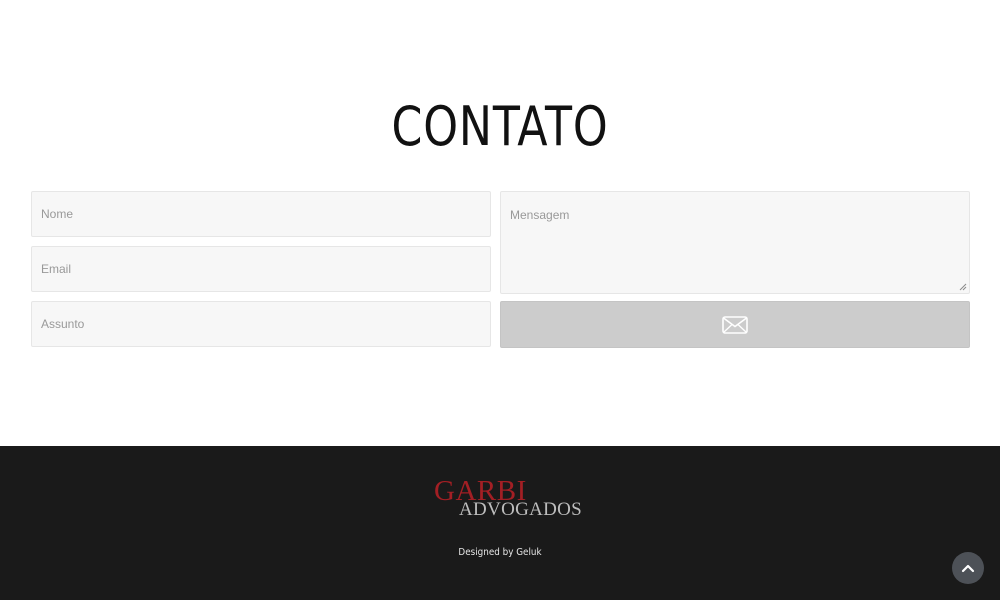 The width and height of the screenshot is (1000, 600). What do you see at coordinates (963, 287) in the screenshot?
I see `resize-grip-icon` at bounding box center [963, 287].